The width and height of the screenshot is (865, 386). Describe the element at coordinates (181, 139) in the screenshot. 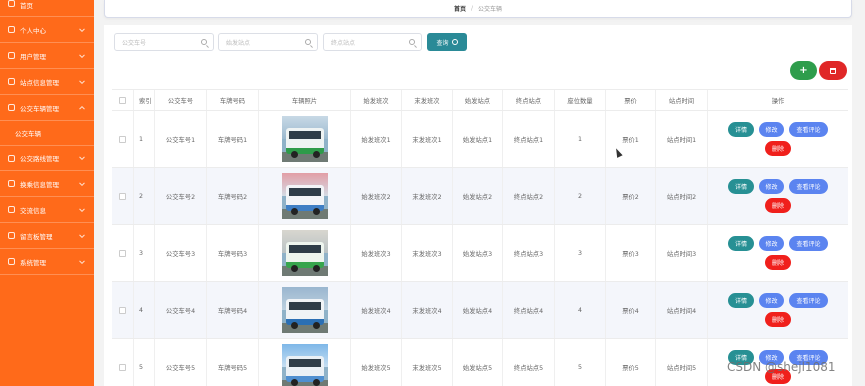

I see `cell-bus-no: 公交车号1` at that location.